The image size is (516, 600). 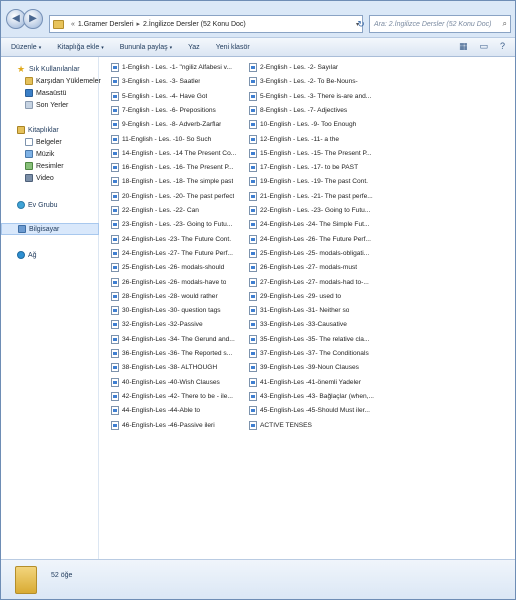 I want to click on file-item: 18-English - Les. -18- The simple past, so click(x=178, y=181).